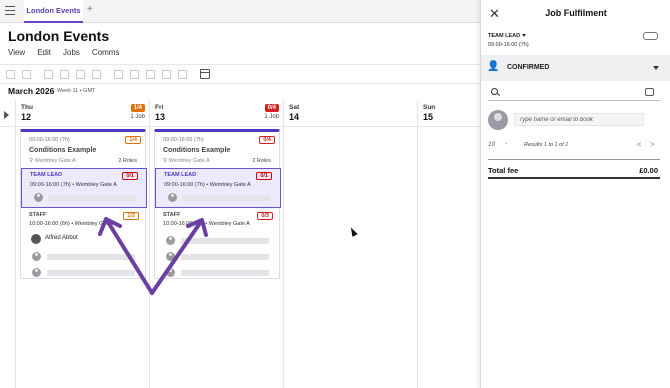  What do you see at coordinates (498, 120) in the screenshot?
I see `avatar` at bounding box center [498, 120].